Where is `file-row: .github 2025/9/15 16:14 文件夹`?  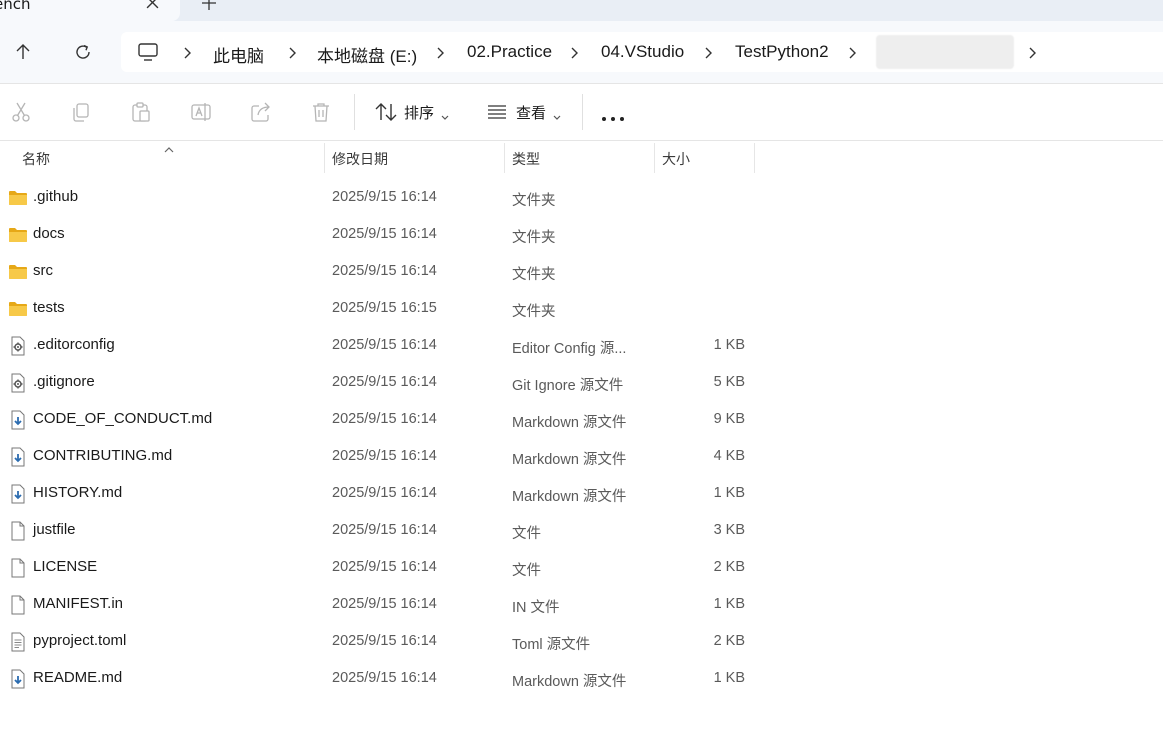
file-row: .github 2025/9/15 16:14 文件夹 is located at coordinates (380, 197).